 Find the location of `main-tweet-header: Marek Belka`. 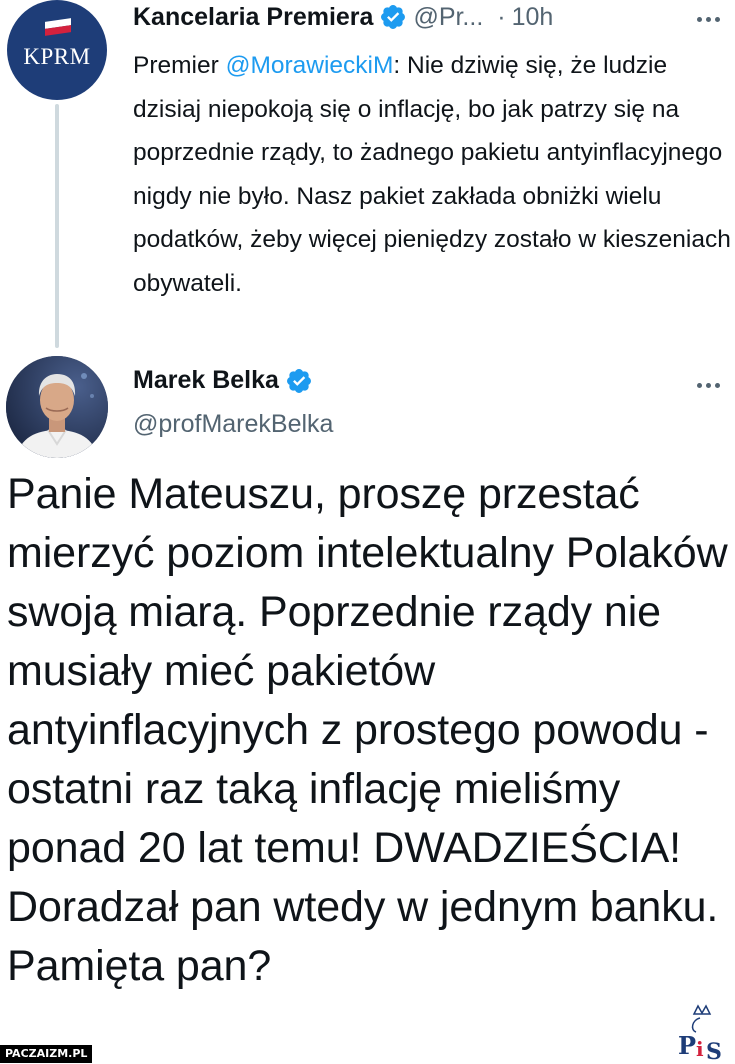

main-tweet-header: Marek Belka is located at coordinates (223, 380).